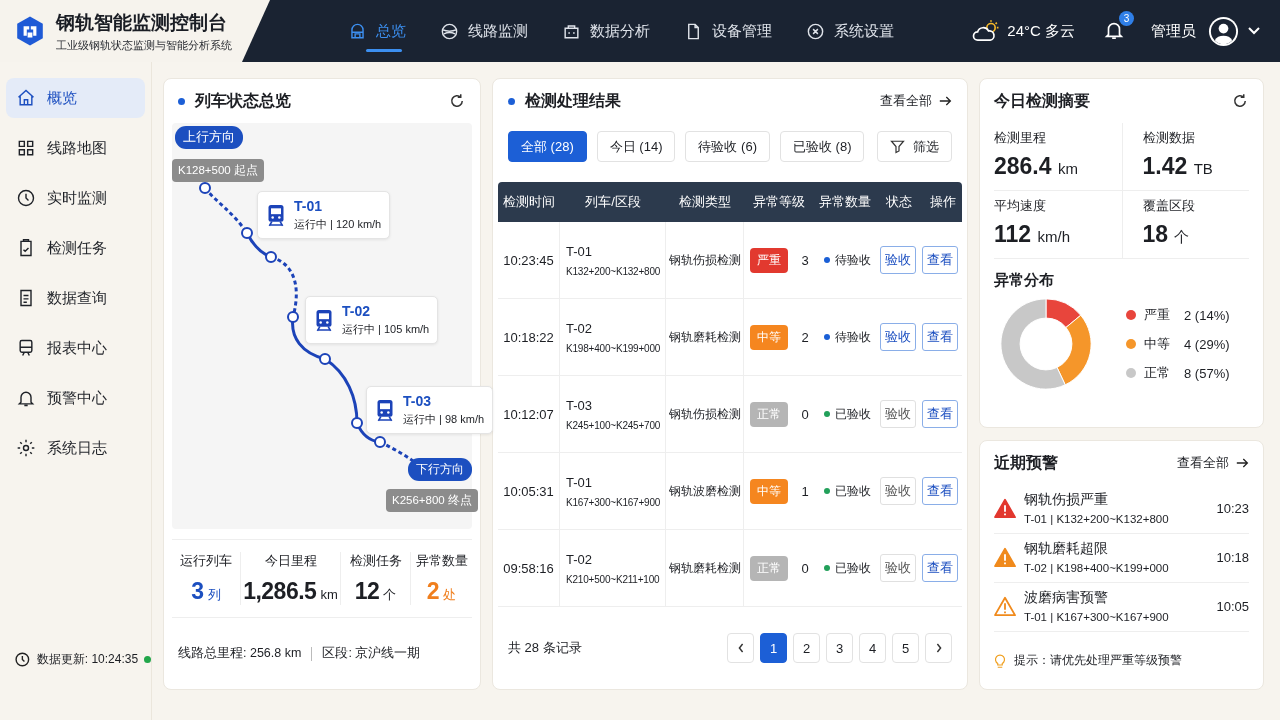 This screenshot has height=720, width=1280. What do you see at coordinates (377, 31) in the screenshot?
I see `nav-tab: 总览` at bounding box center [377, 31].